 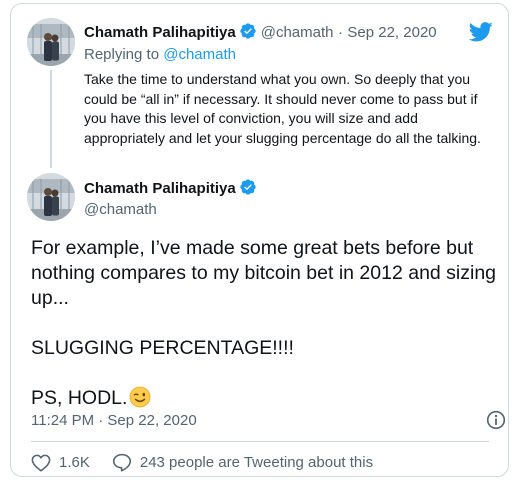 I want to click on divider, so click(x=260, y=441).